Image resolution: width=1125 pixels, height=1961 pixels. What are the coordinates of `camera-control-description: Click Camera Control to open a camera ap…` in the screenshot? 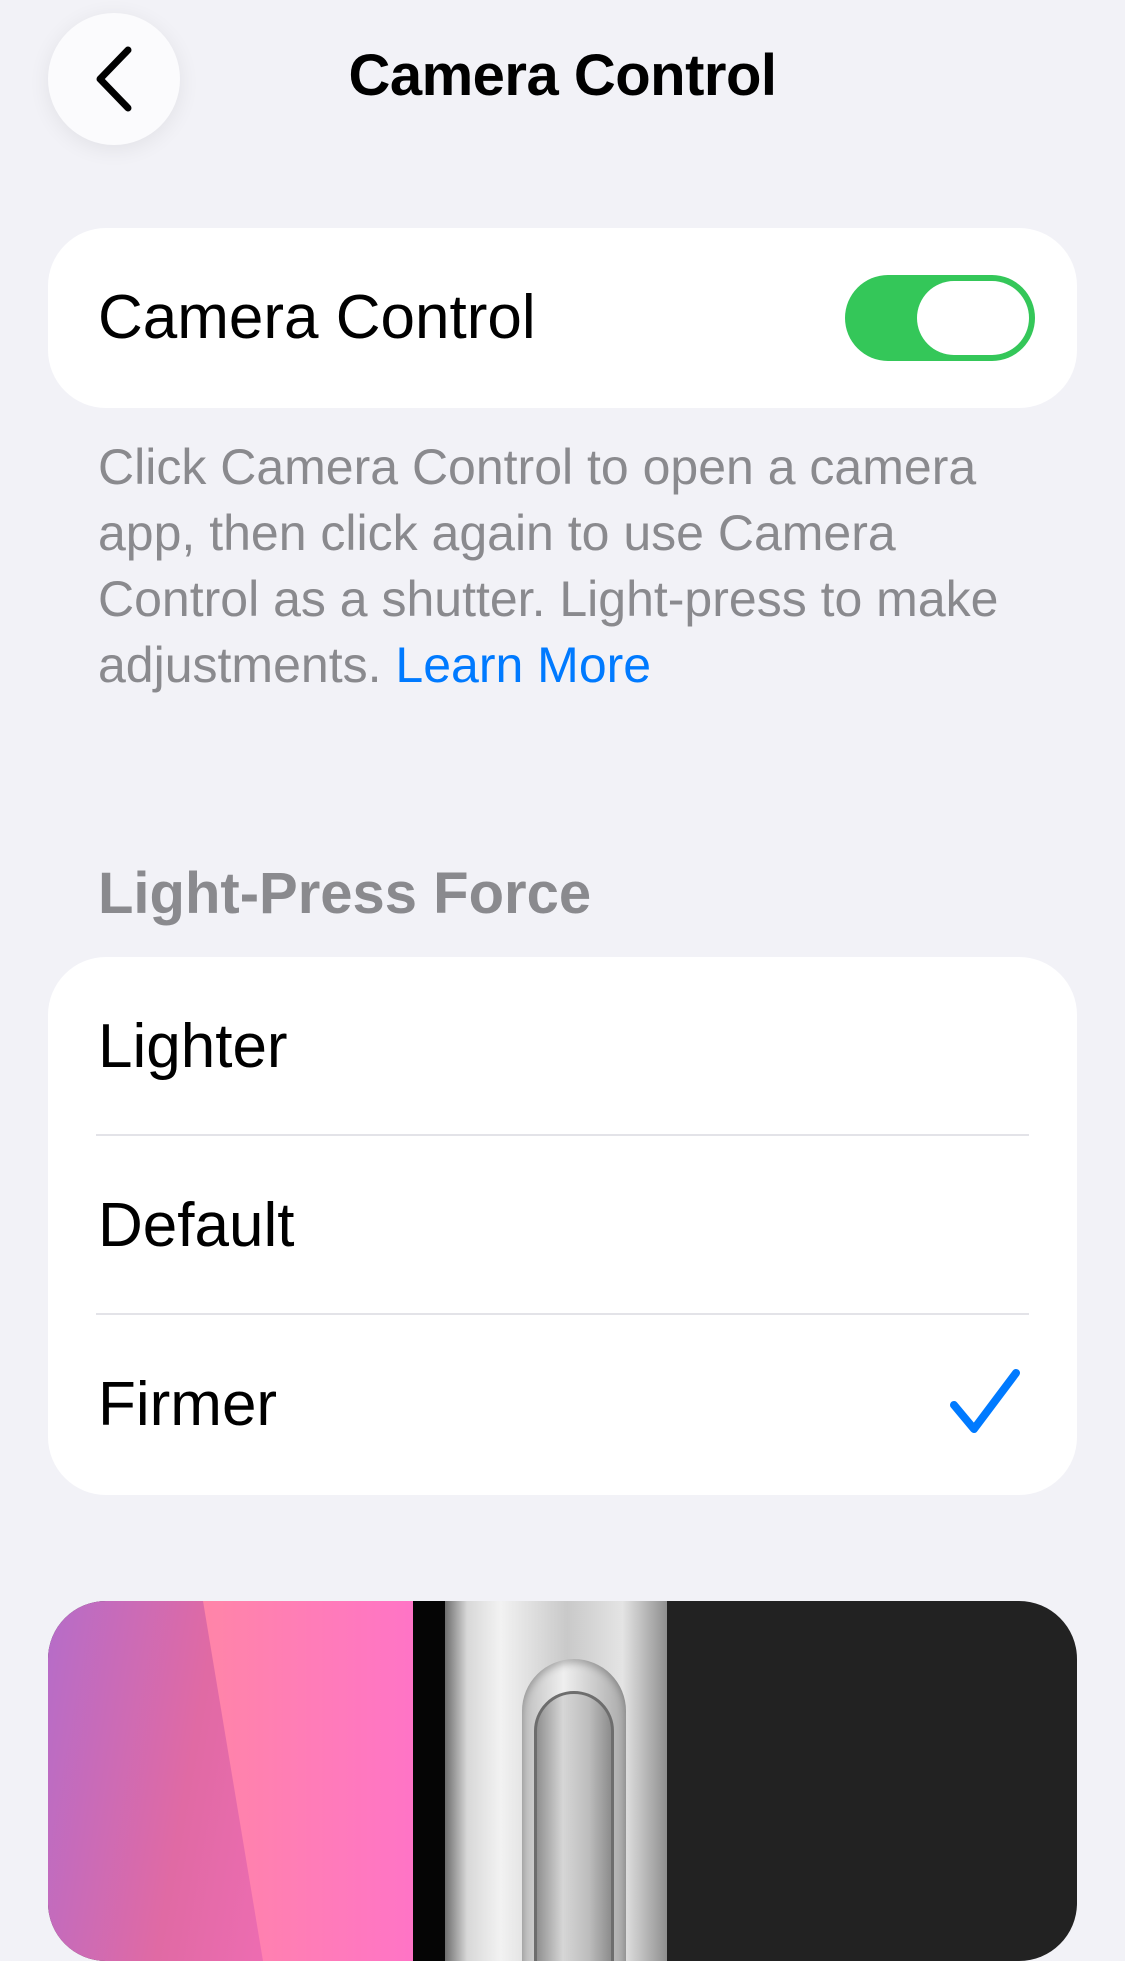 It's located at (568, 566).